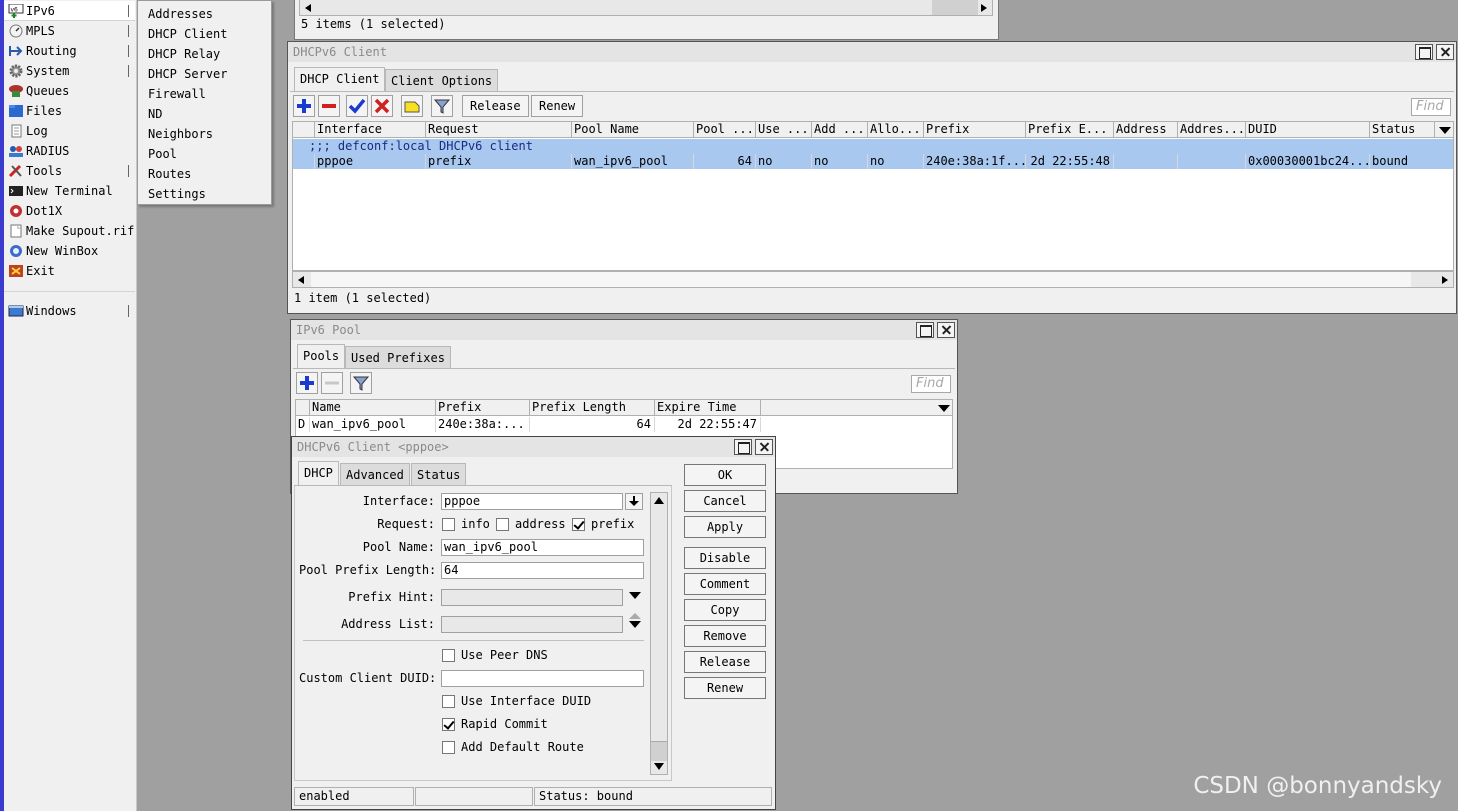  Describe the element at coordinates (659, 500) in the screenshot. I see `scroll-up-icon` at that location.